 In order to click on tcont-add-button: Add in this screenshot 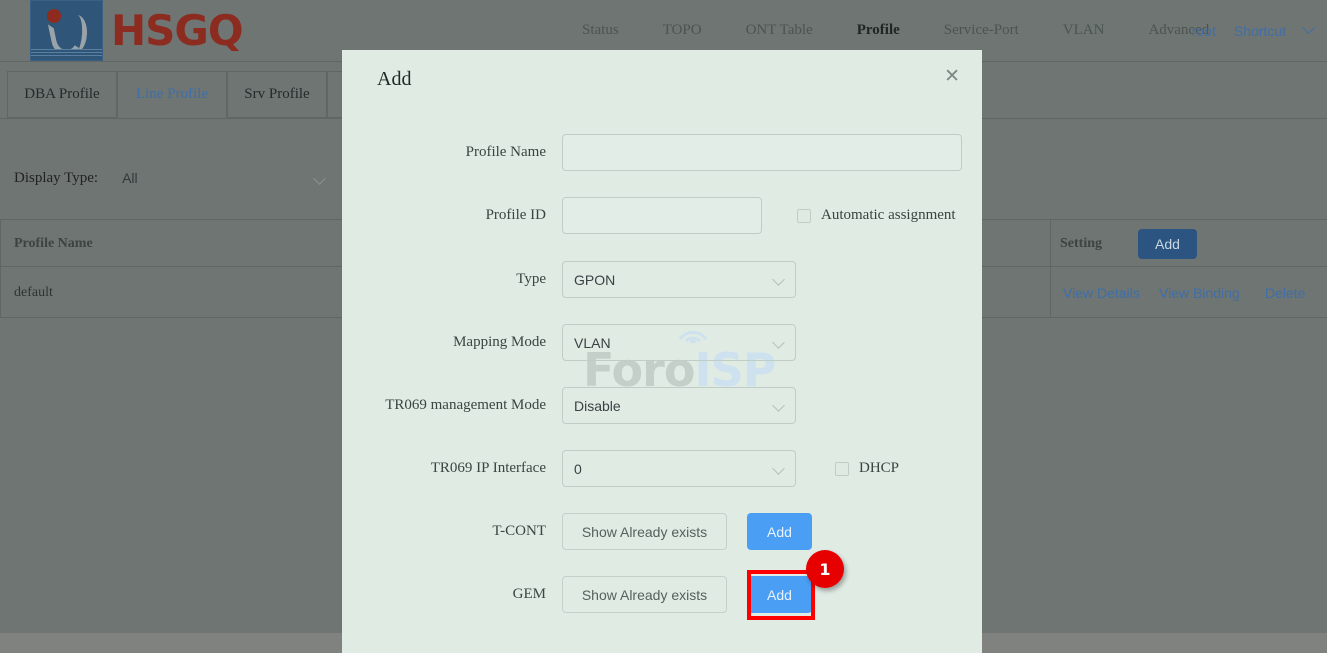, I will do `click(779, 531)`.